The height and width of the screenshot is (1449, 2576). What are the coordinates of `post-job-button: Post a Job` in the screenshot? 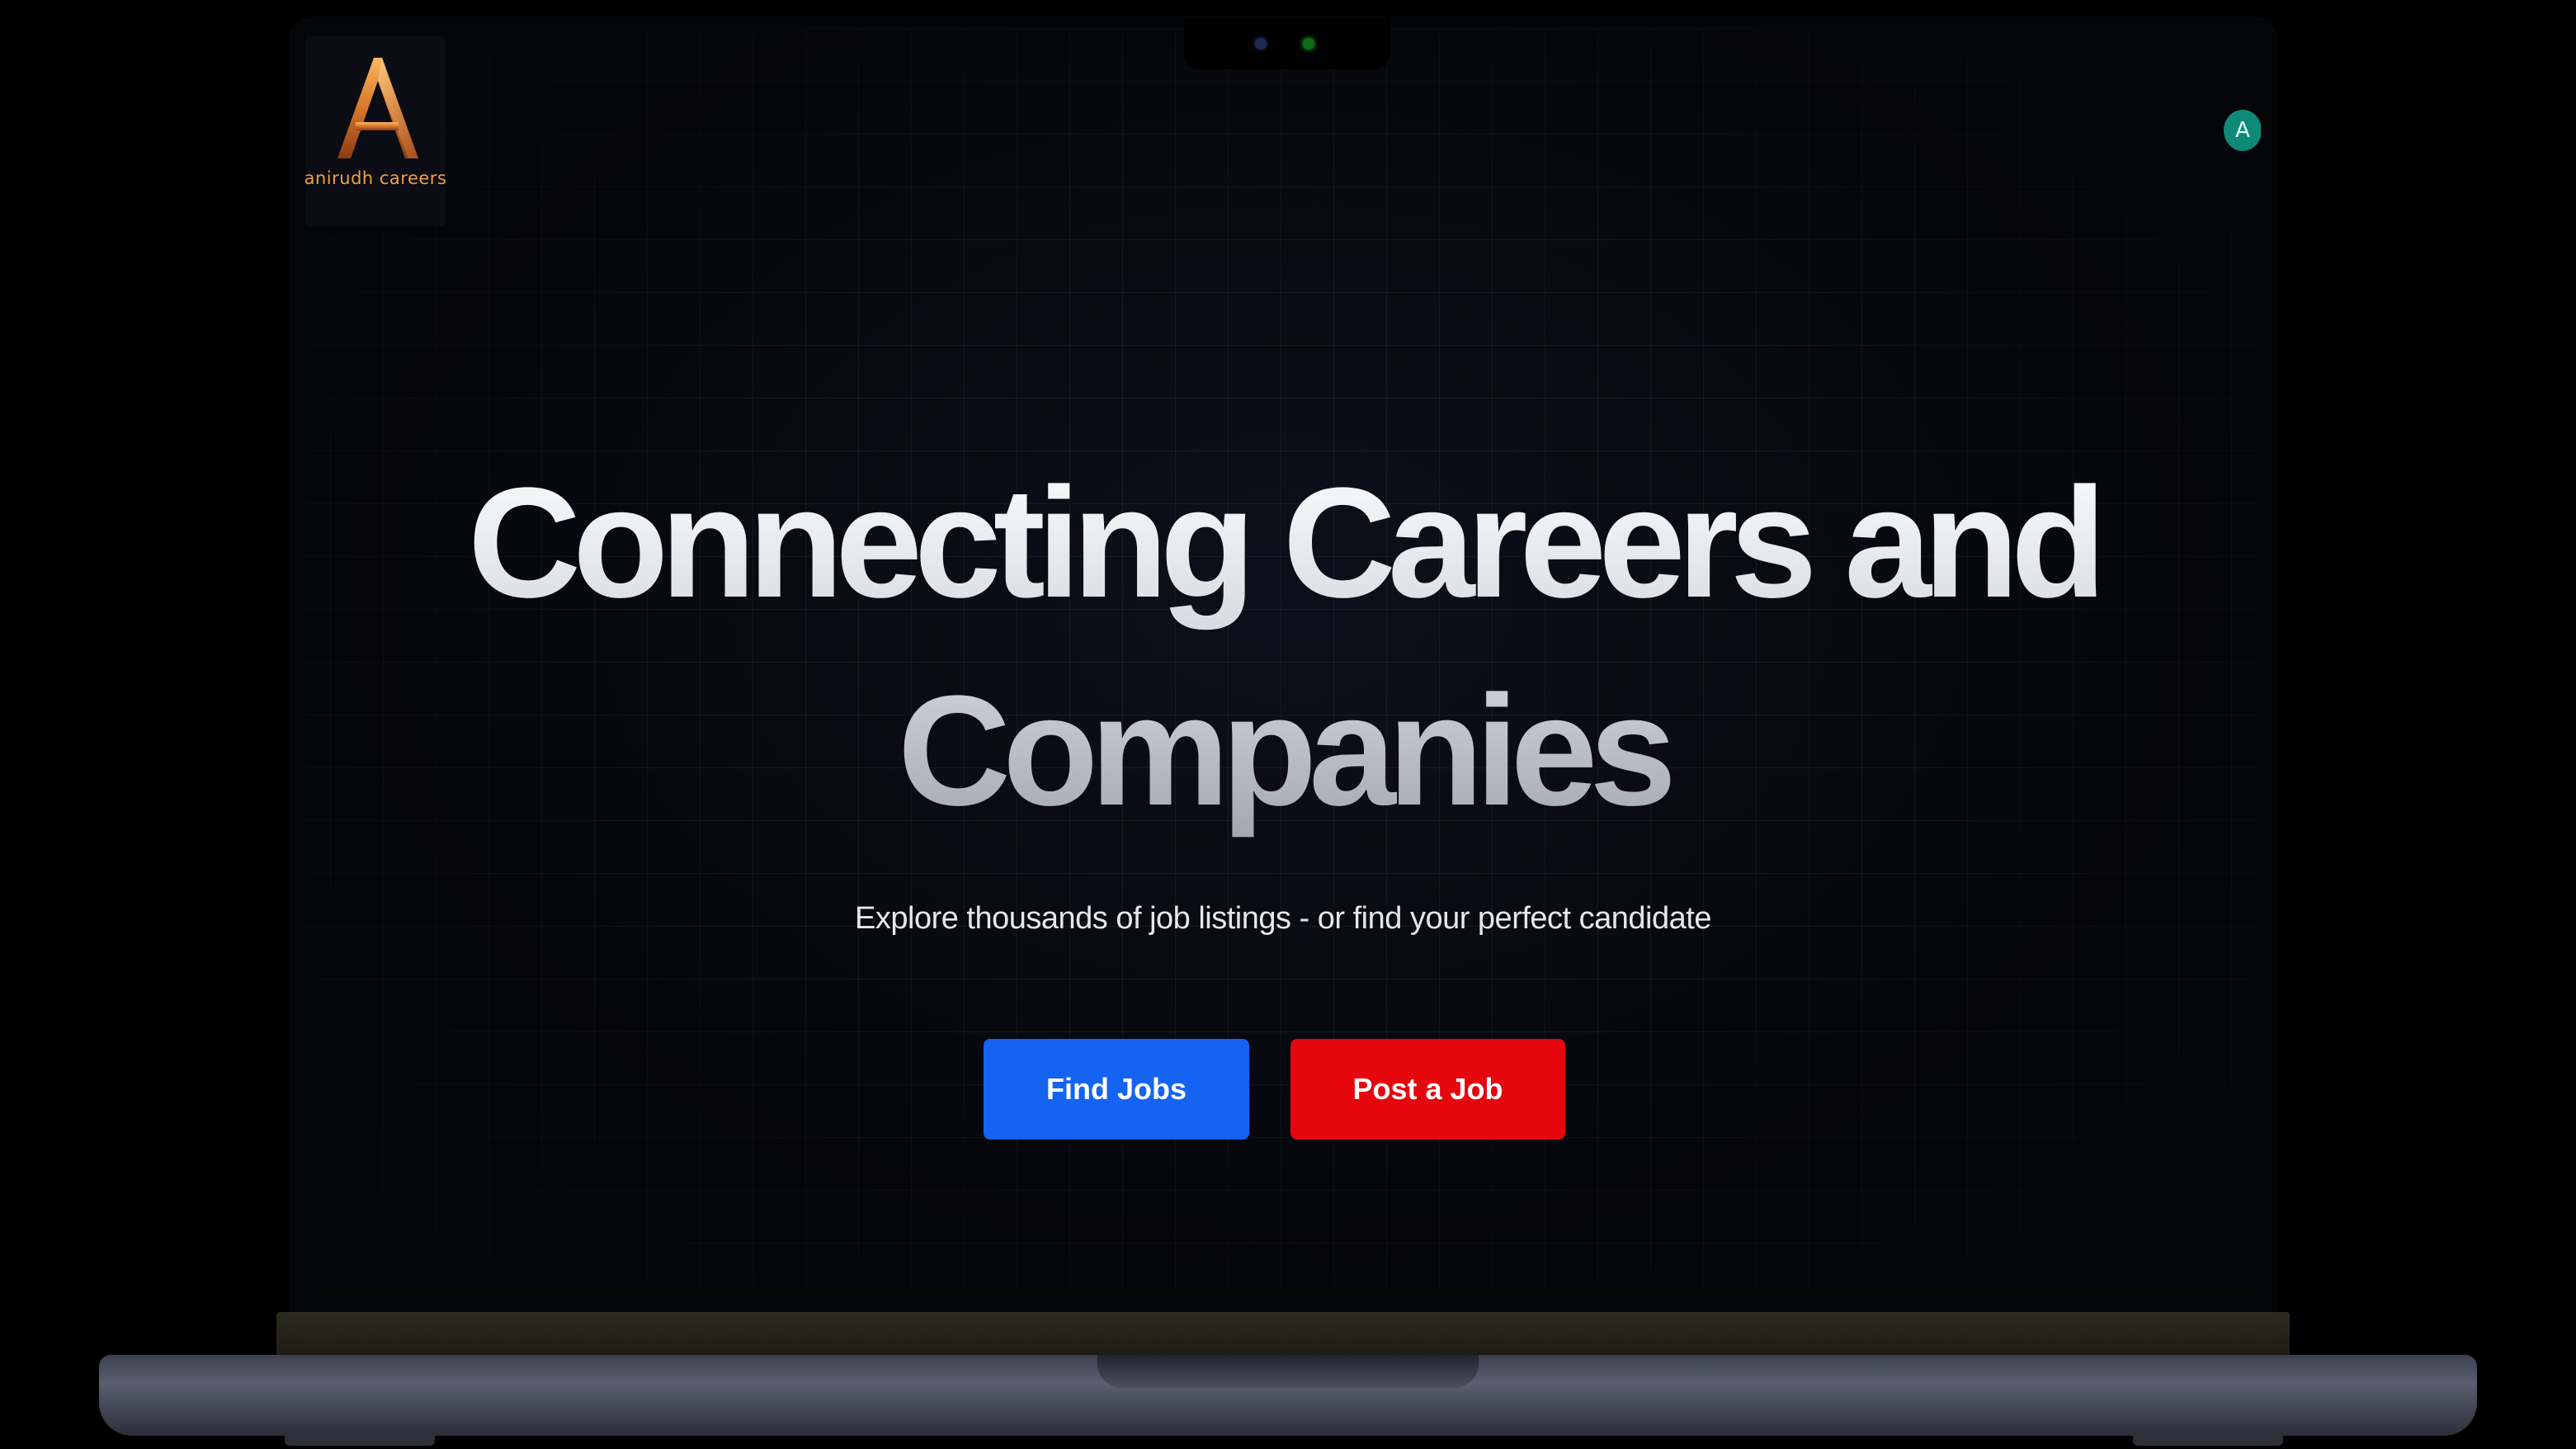 It's located at (1427, 1089).